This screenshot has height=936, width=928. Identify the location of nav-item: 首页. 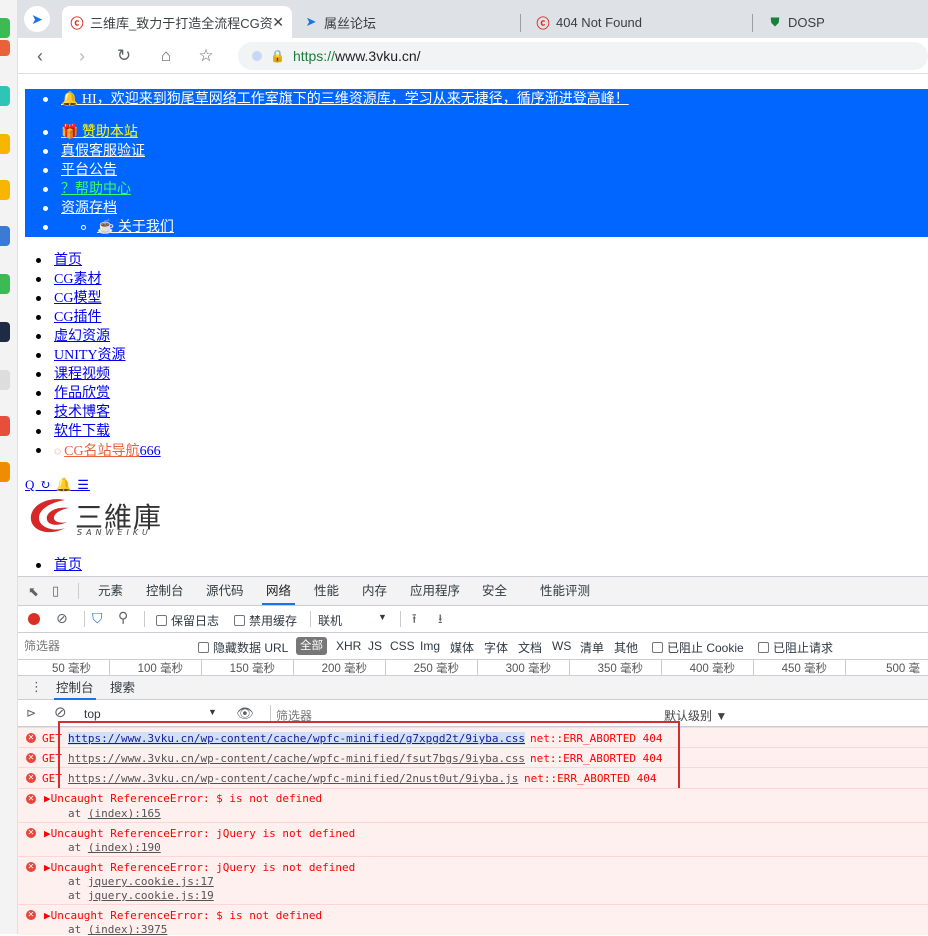
(59, 261).